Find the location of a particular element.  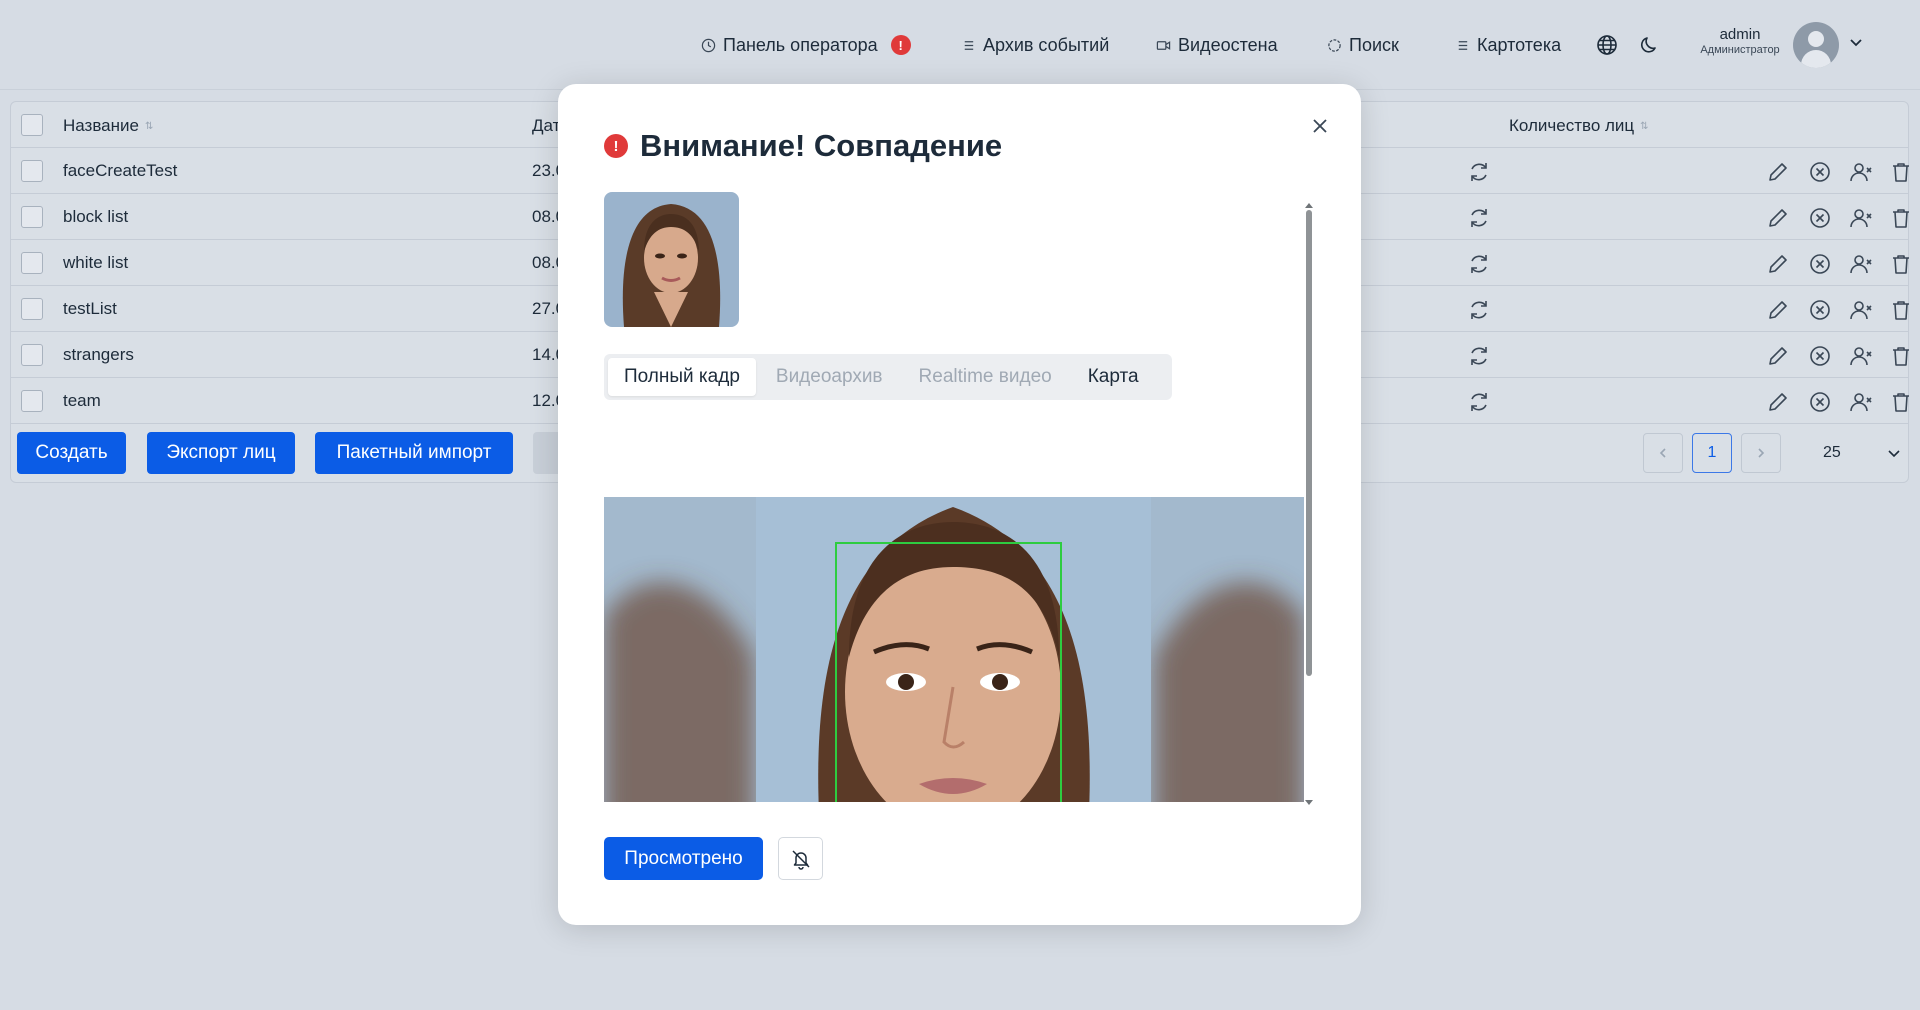

page-number-button: 1 is located at coordinates (1712, 453).